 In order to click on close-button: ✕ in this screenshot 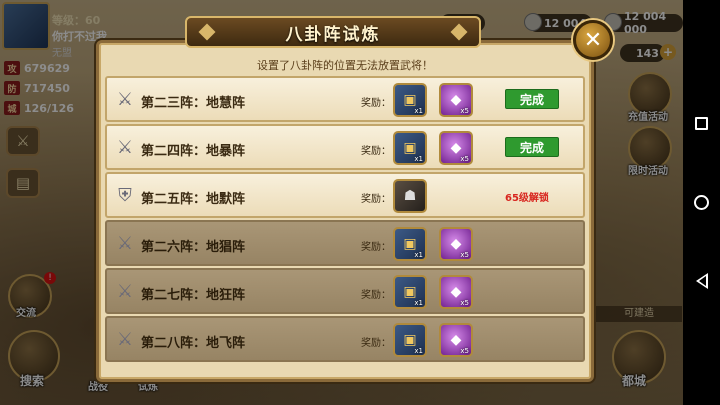, I will do `click(593, 40)`.